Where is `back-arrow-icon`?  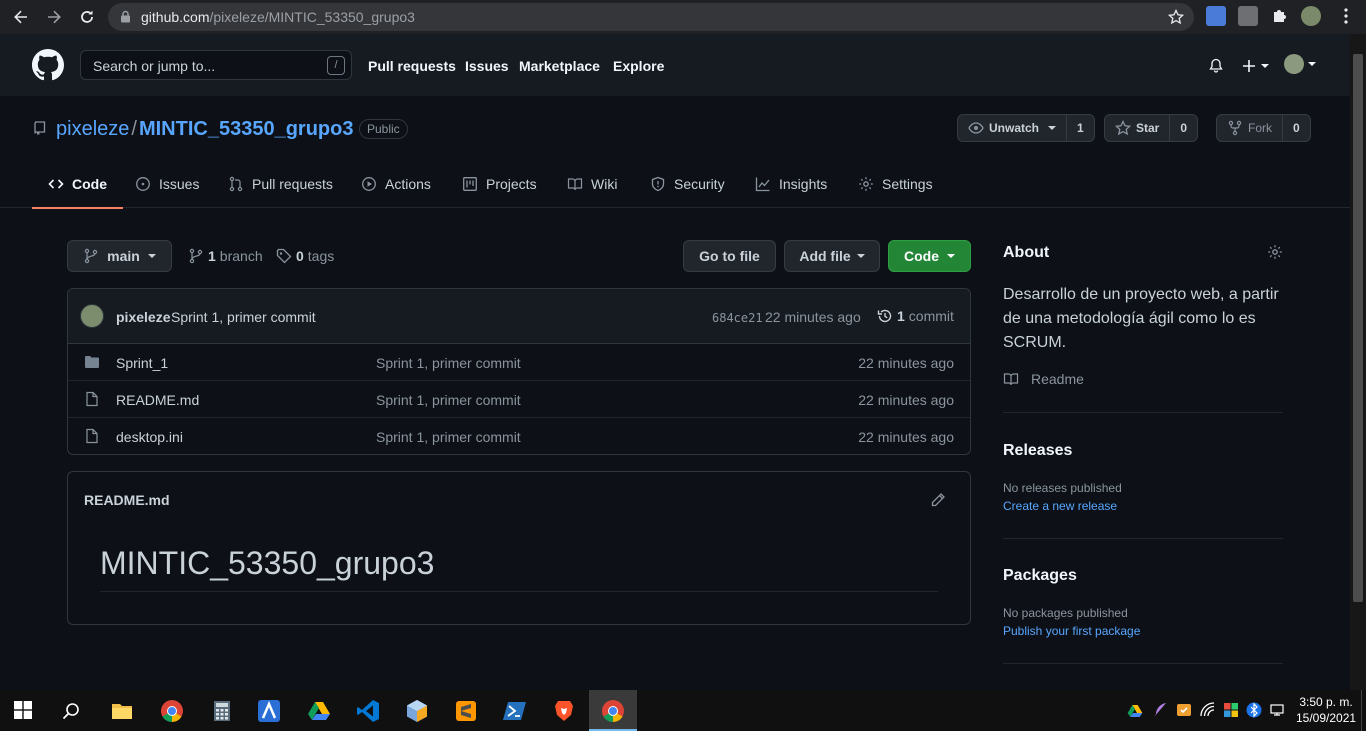 back-arrow-icon is located at coordinates (21, 17).